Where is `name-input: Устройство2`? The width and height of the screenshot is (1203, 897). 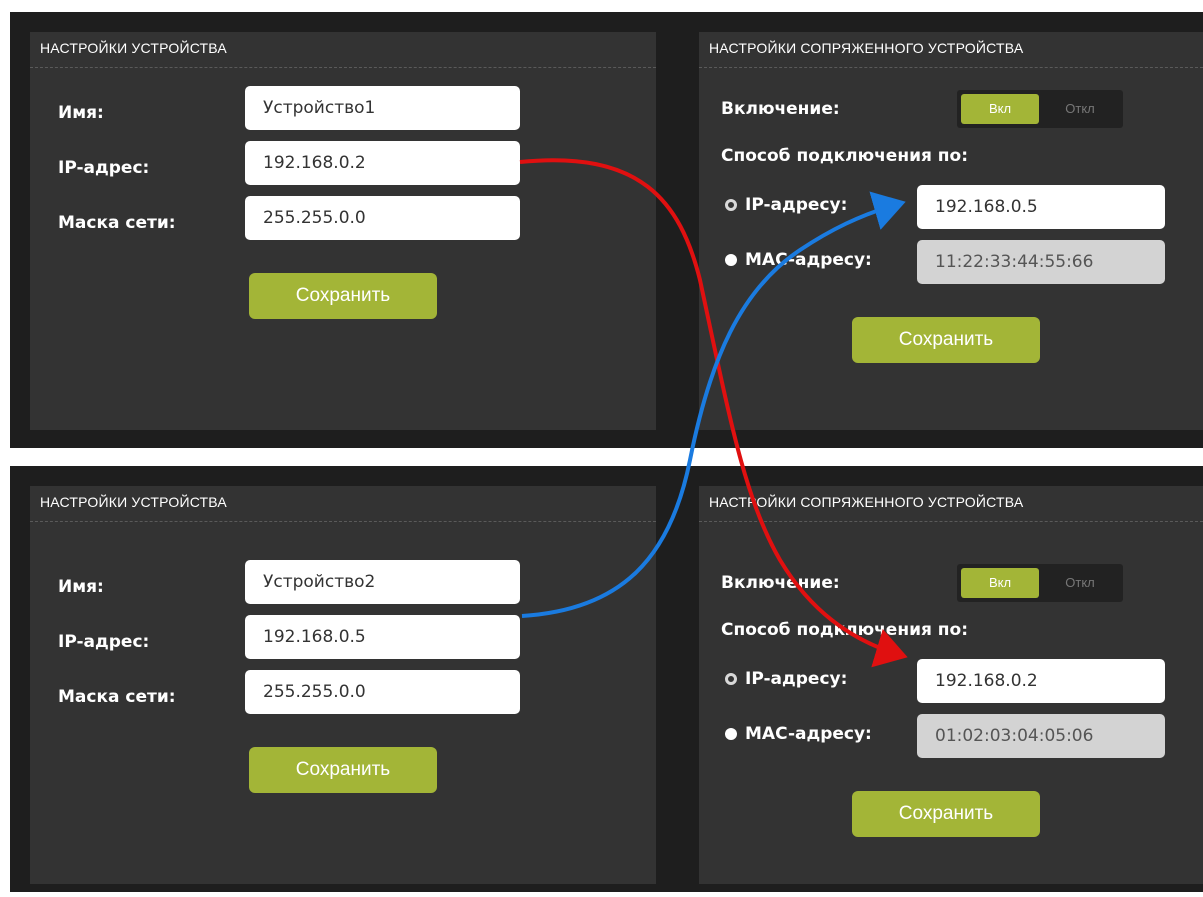
name-input: Устройство2 is located at coordinates (382, 582).